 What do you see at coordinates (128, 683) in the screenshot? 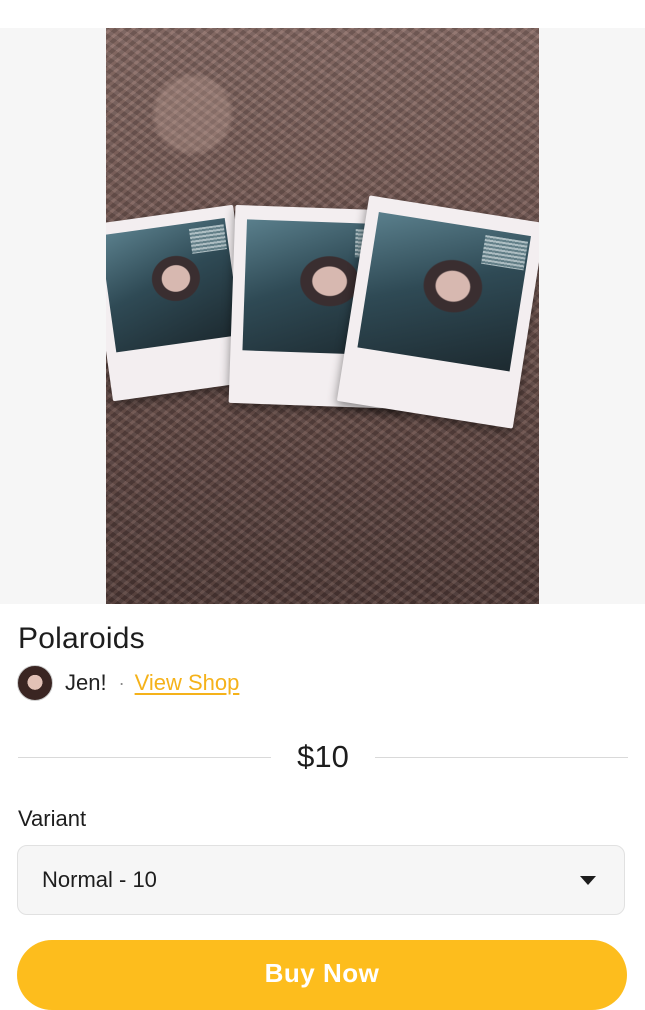
I see `seller-row: Jen! · View Shop` at bounding box center [128, 683].